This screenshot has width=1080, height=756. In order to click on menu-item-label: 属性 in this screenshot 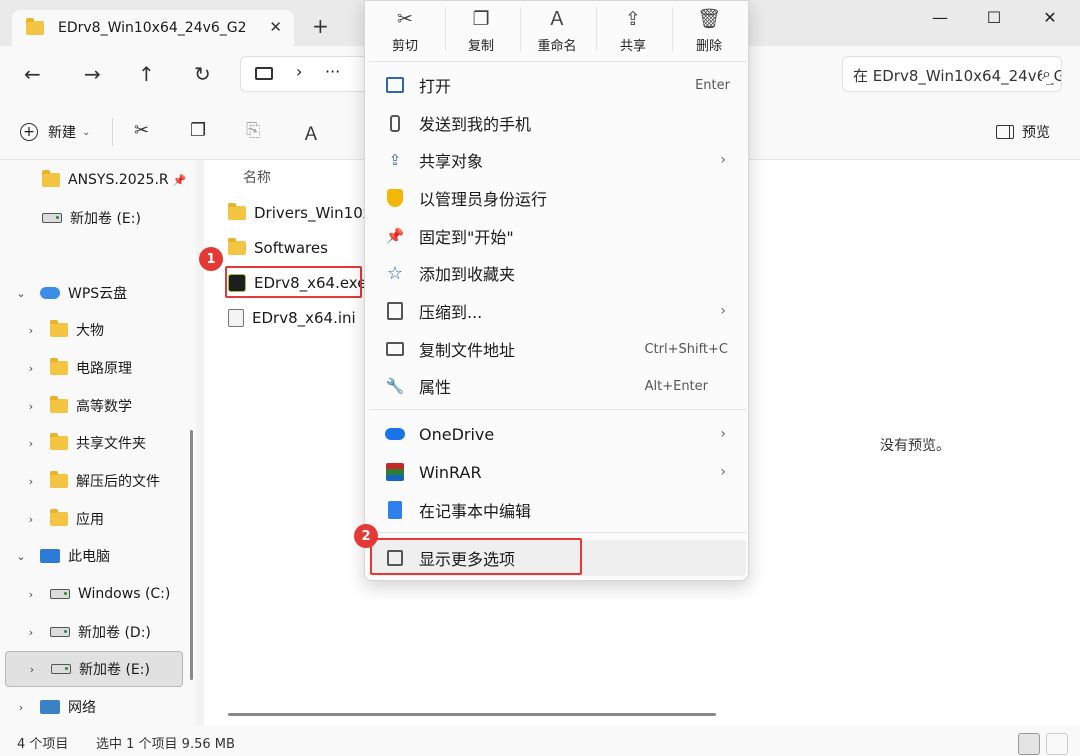, I will do `click(435, 387)`.